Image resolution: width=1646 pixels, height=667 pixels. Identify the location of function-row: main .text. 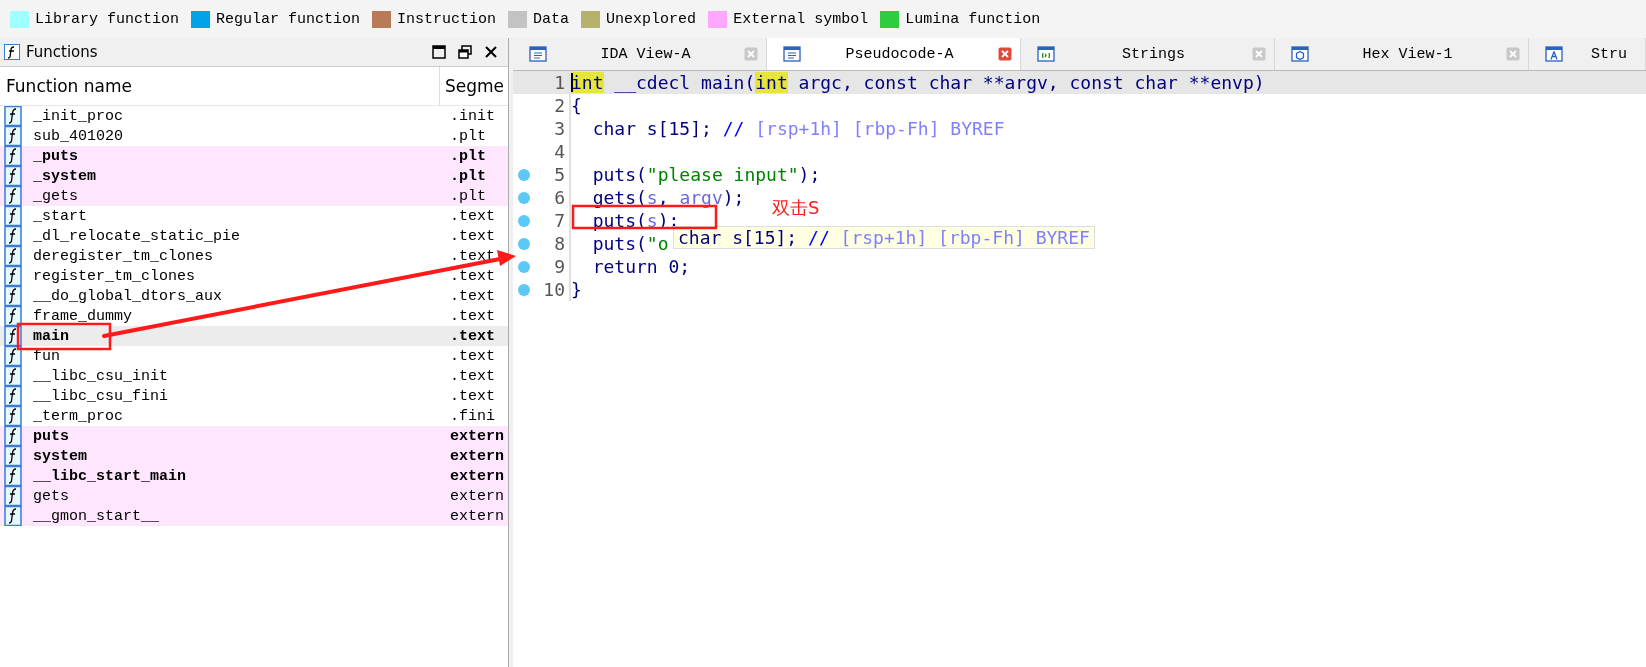
(254, 336).